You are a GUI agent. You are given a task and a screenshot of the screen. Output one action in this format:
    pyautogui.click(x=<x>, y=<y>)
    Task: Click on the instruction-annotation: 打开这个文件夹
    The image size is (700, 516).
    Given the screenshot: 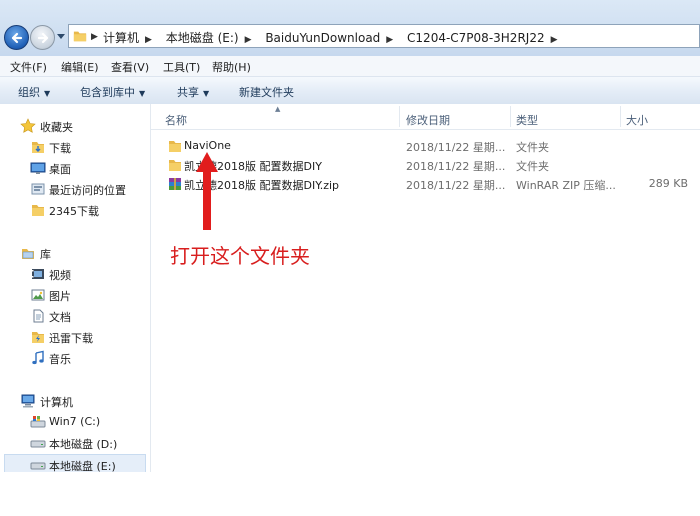 What is the action you would take?
    pyautogui.click(x=240, y=256)
    